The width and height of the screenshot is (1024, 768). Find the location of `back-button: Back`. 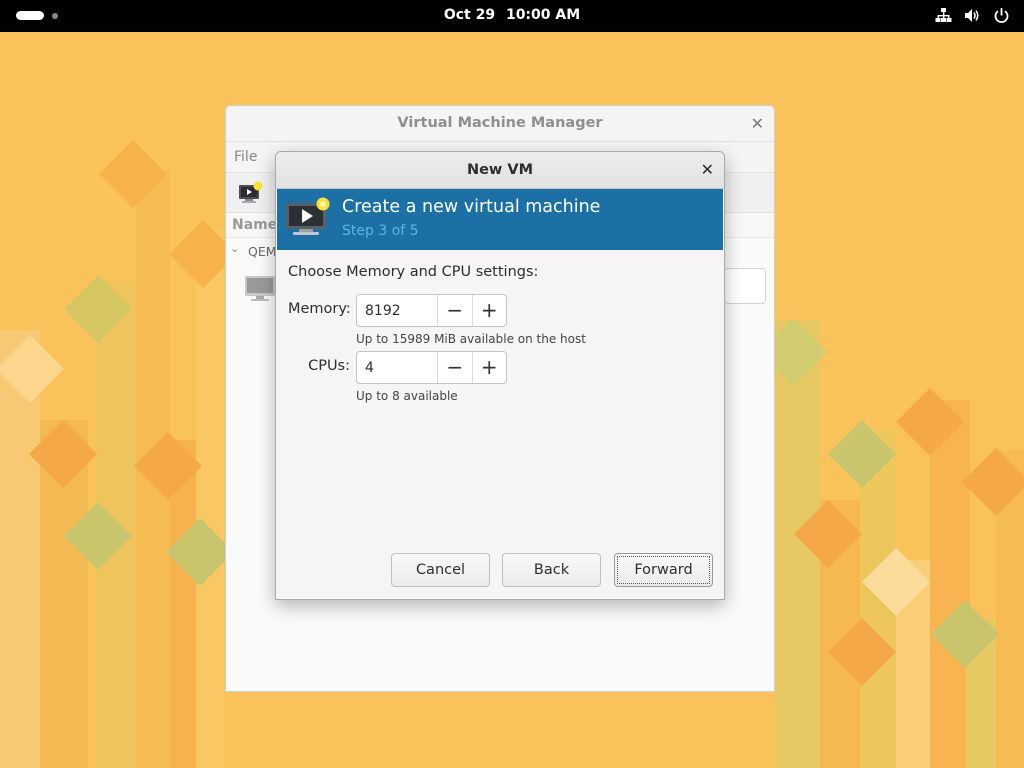

back-button: Back is located at coordinates (551, 570).